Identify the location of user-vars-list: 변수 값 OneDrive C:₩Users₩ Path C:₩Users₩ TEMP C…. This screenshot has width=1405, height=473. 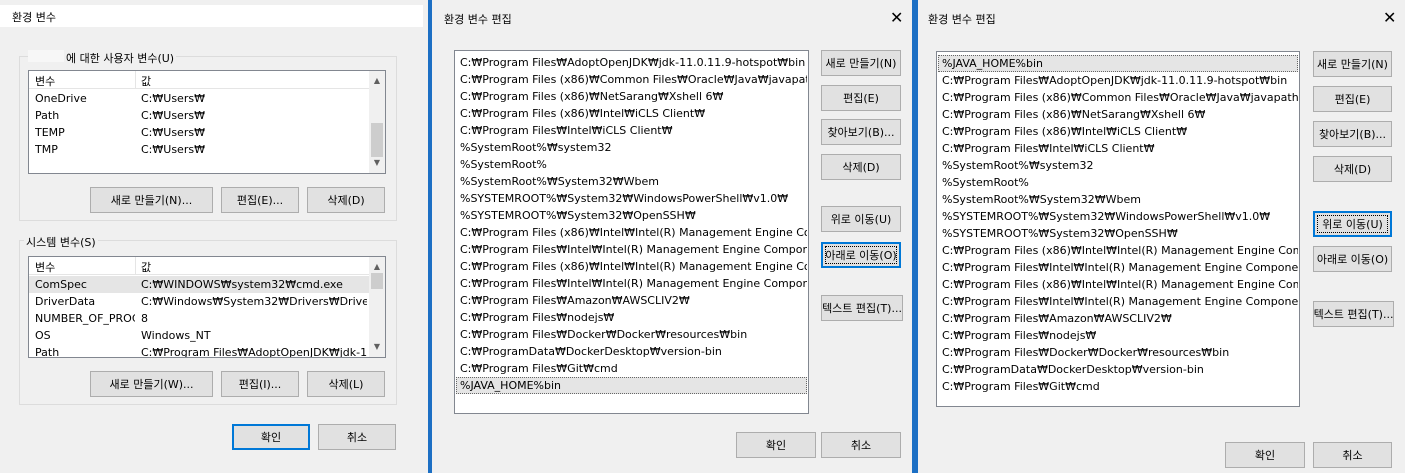
(207, 122).